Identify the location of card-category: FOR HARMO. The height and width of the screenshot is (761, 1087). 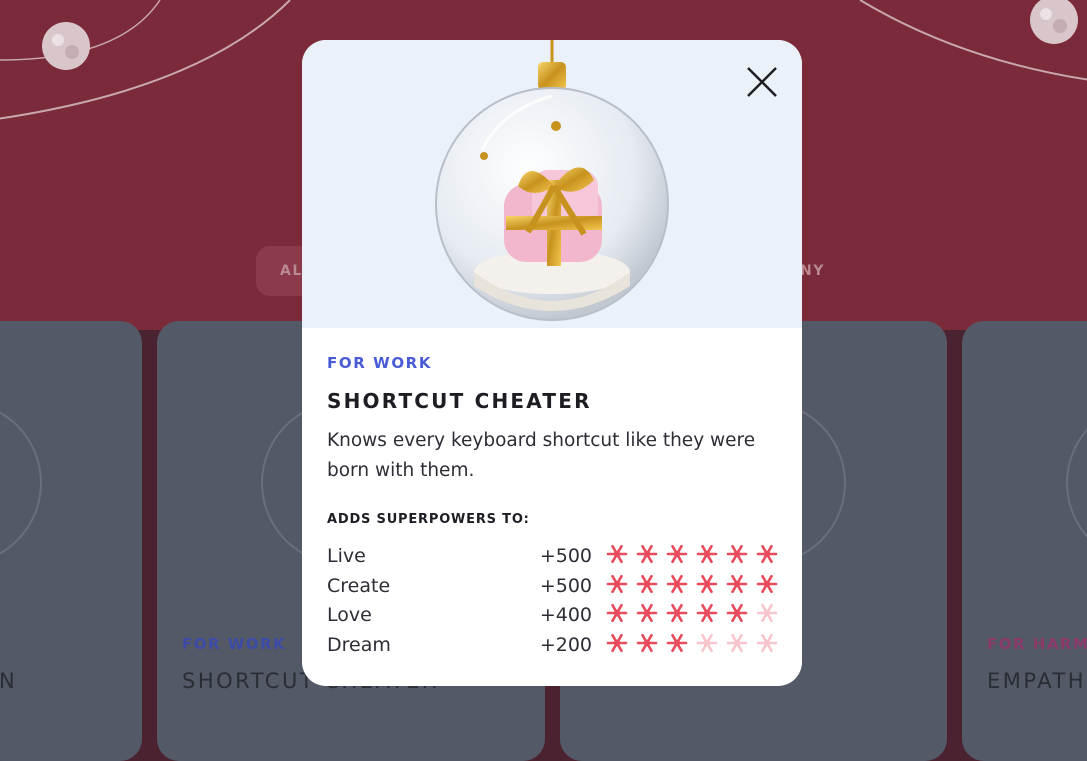
(1037, 644).